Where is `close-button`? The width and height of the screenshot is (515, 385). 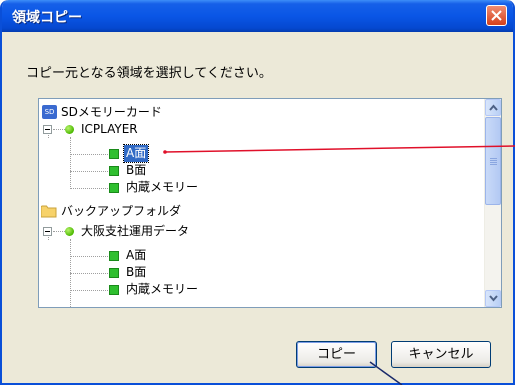 close-button is located at coordinates (496, 15).